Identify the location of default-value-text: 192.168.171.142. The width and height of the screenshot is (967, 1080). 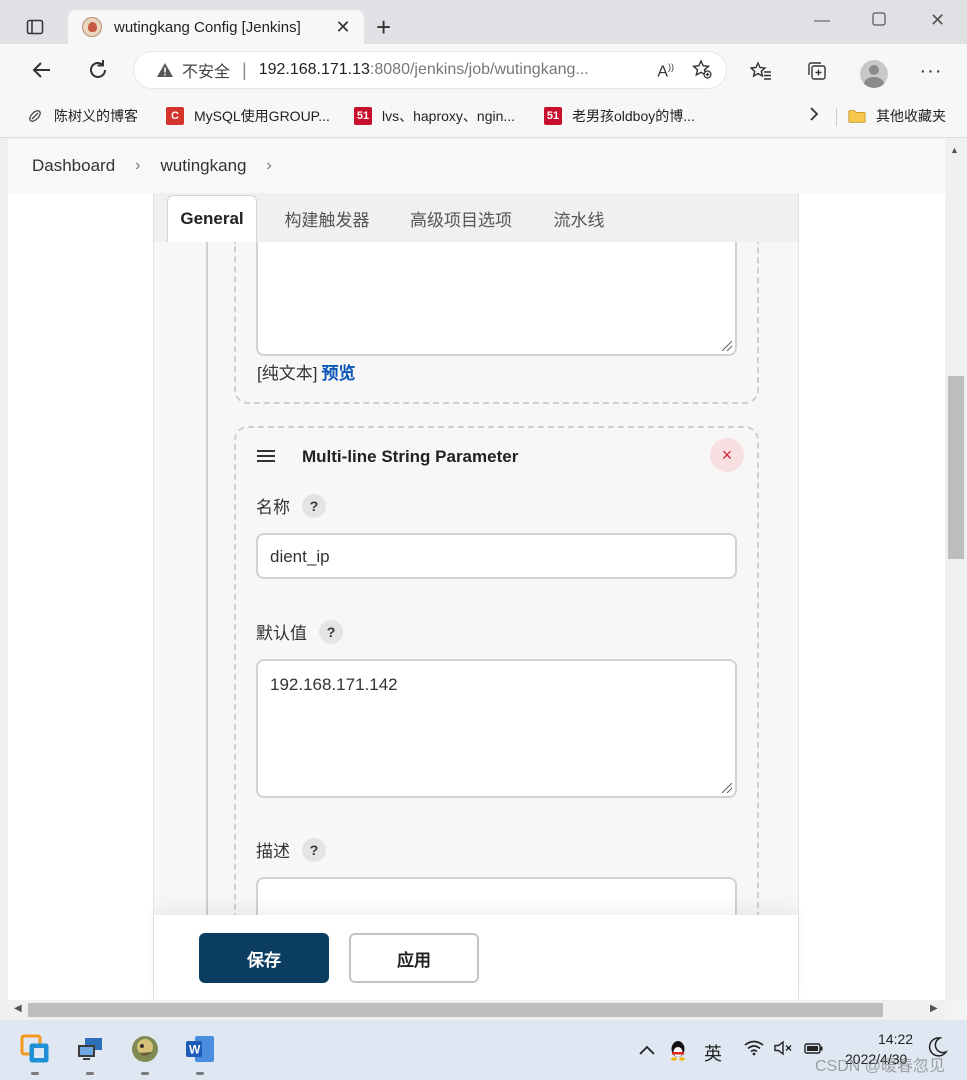
(334, 684).